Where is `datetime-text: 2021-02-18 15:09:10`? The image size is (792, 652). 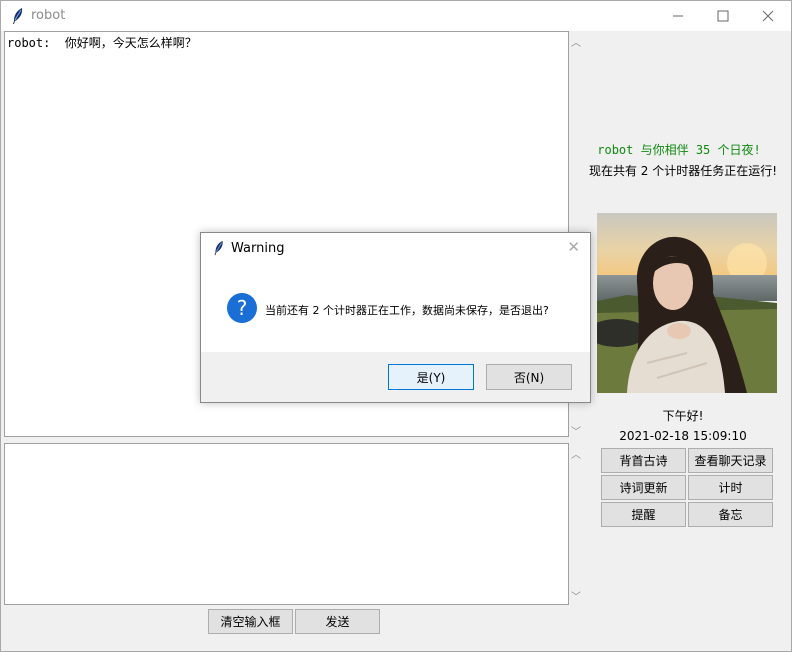 datetime-text: 2021-02-18 15:09:10 is located at coordinates (683, 436).